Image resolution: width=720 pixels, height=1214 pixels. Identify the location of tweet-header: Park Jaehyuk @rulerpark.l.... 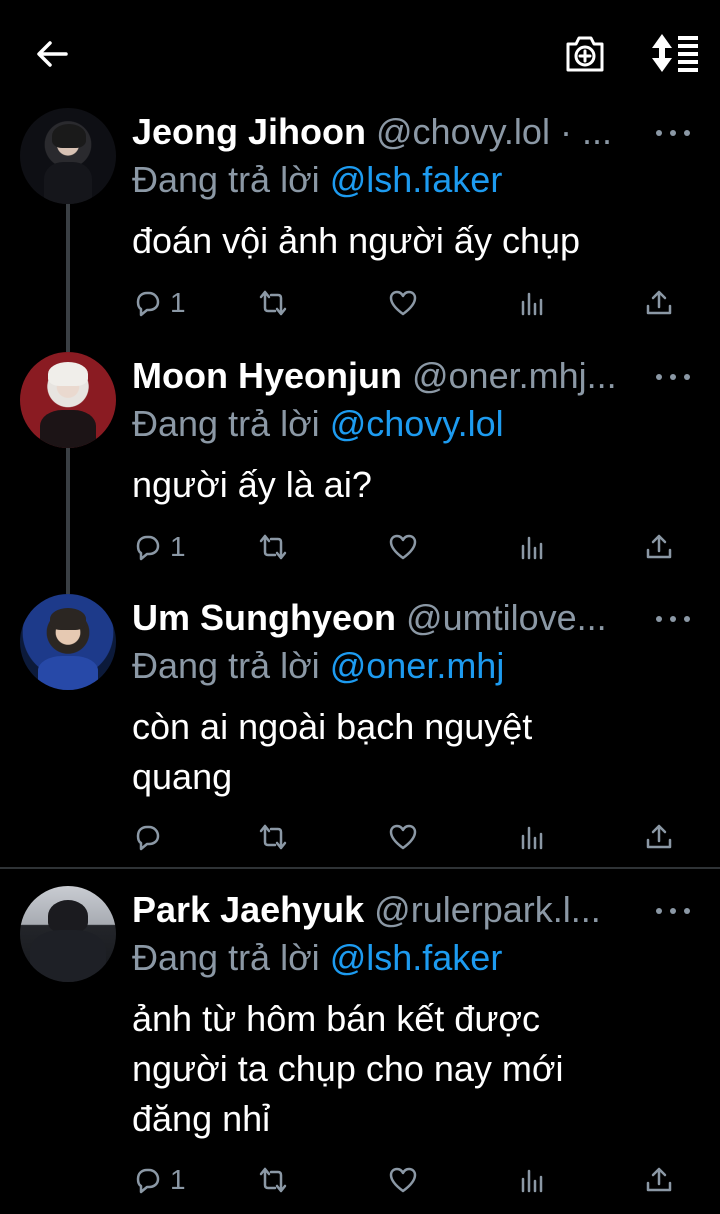
(391, 910).